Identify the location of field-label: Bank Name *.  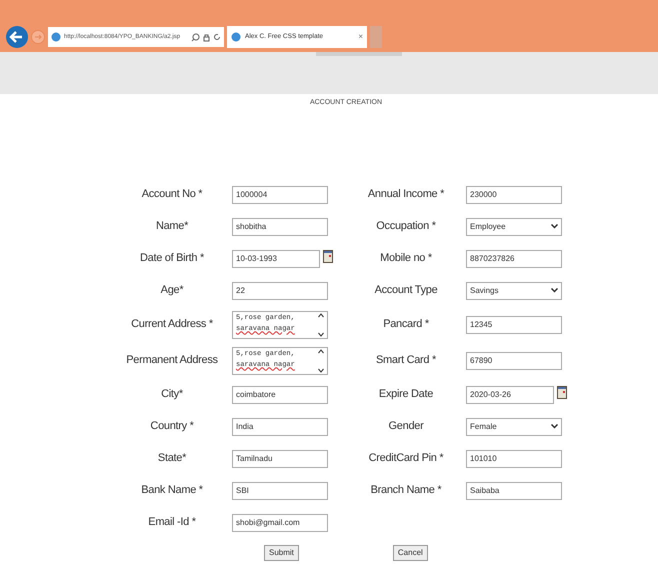
(172, 490).